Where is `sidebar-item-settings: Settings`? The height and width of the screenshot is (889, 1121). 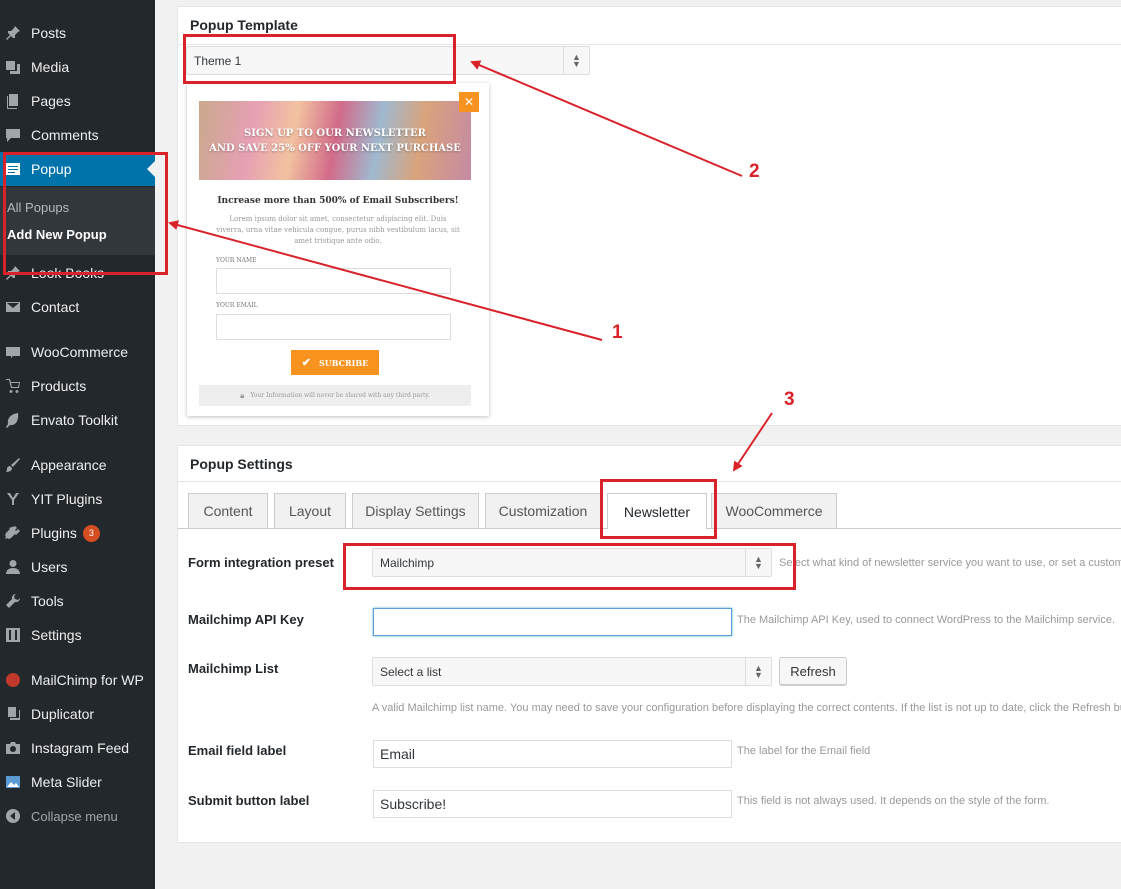 sidebar-item-settings: Settings is located at coordinates (77, 635).